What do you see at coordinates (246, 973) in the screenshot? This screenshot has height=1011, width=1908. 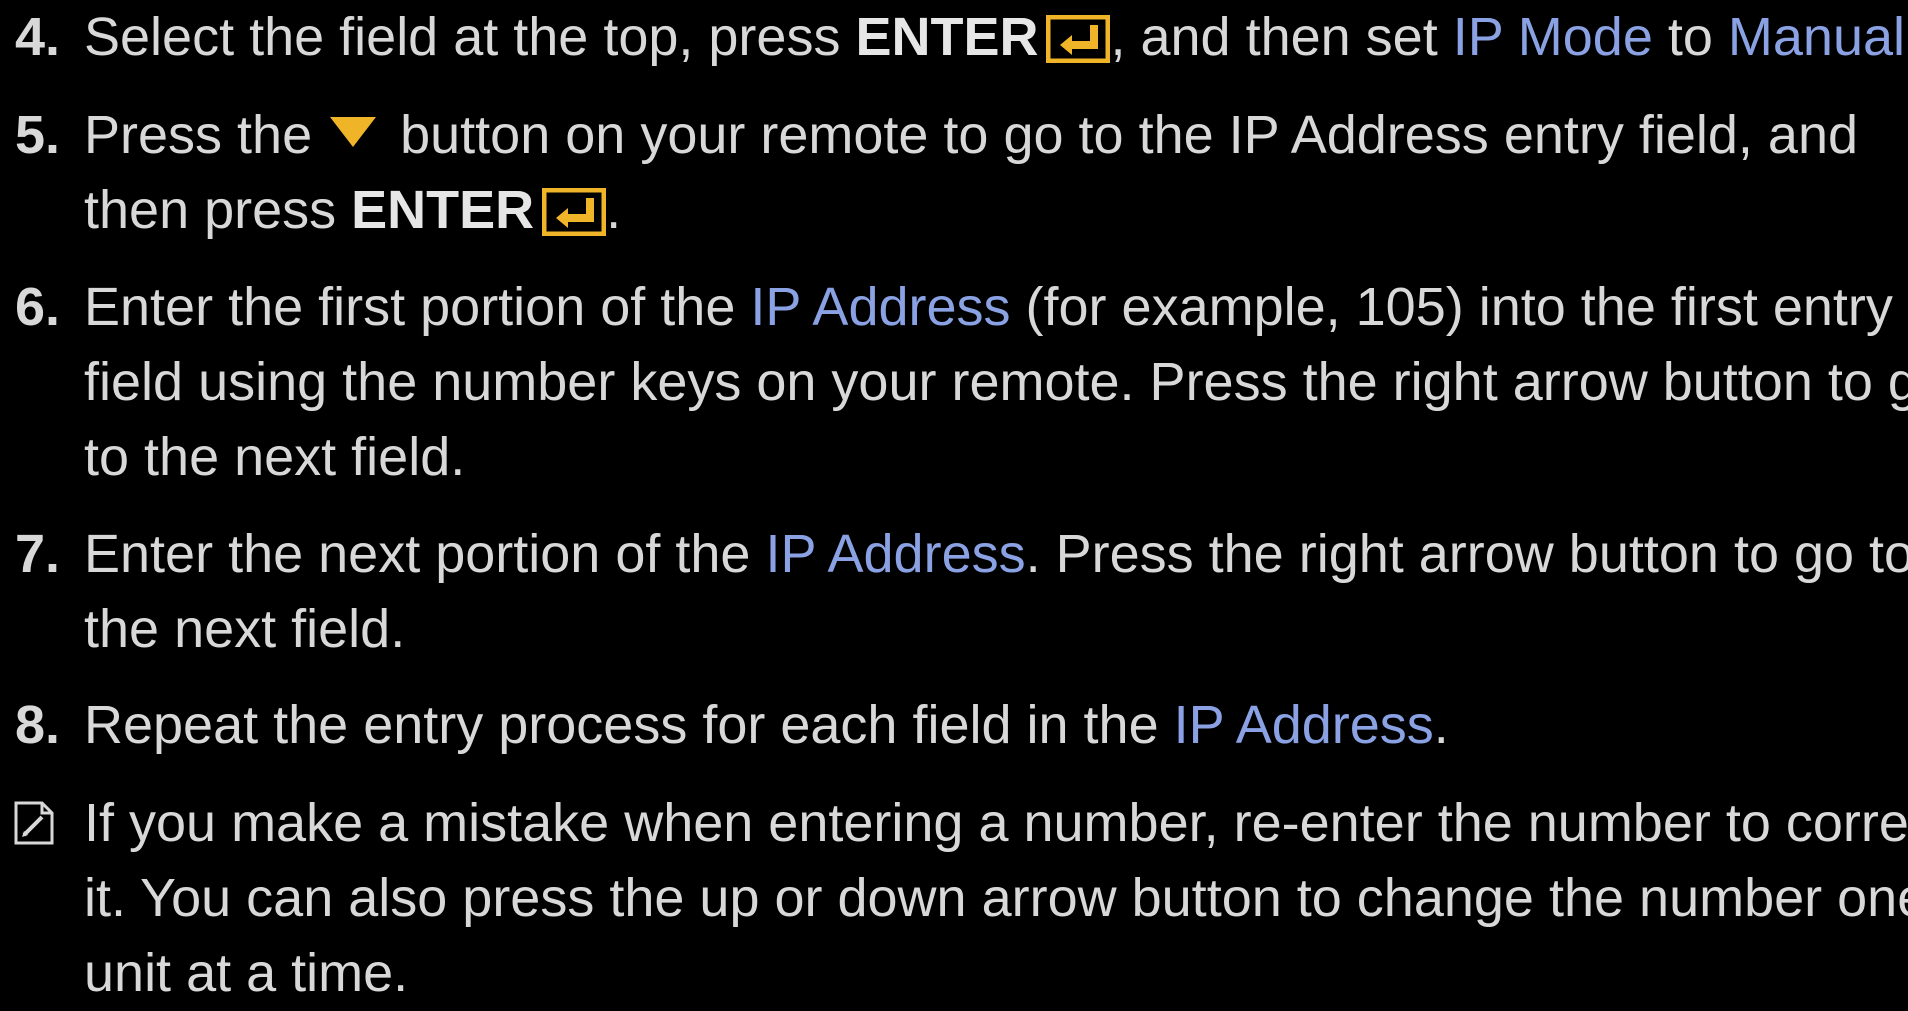 I see `note-line: unit at a time.` at bounding box center [246, 973].